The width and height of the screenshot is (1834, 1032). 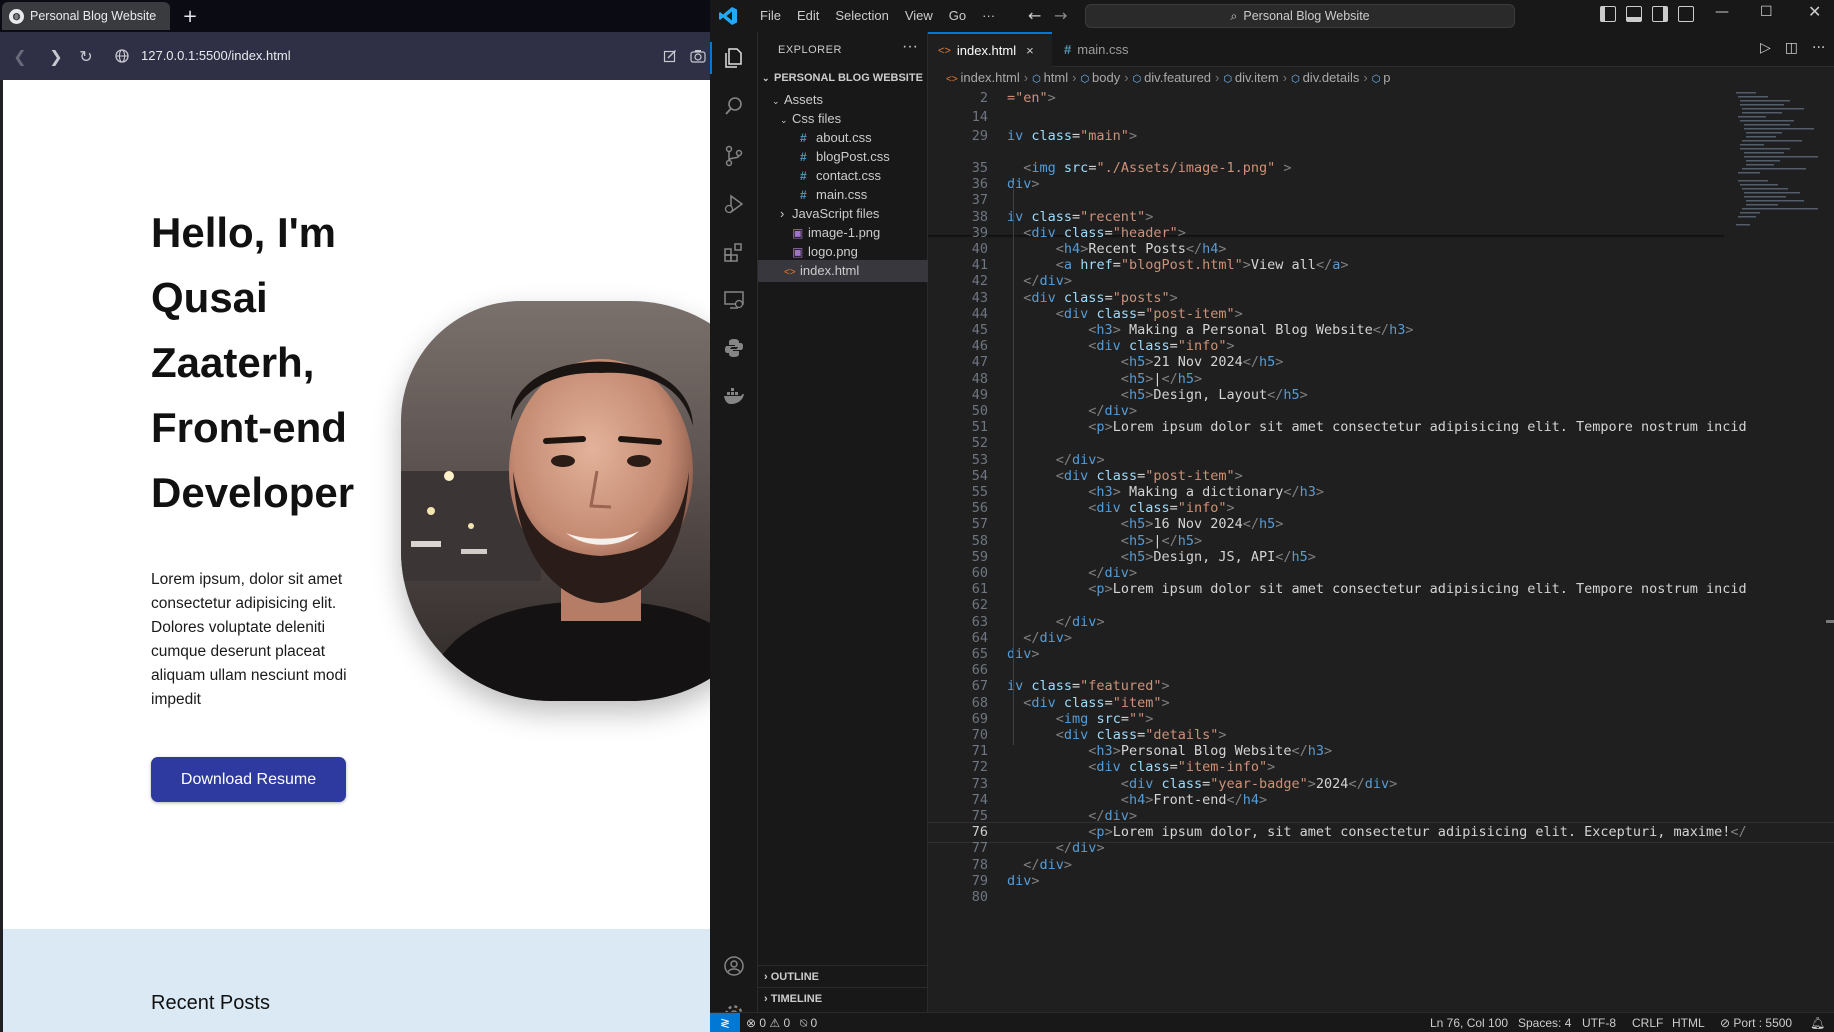 What do you see at coordinates (1814, 11) in the screenshot?
I see `close-icon: ✕` at bounding box center [1814, 11].